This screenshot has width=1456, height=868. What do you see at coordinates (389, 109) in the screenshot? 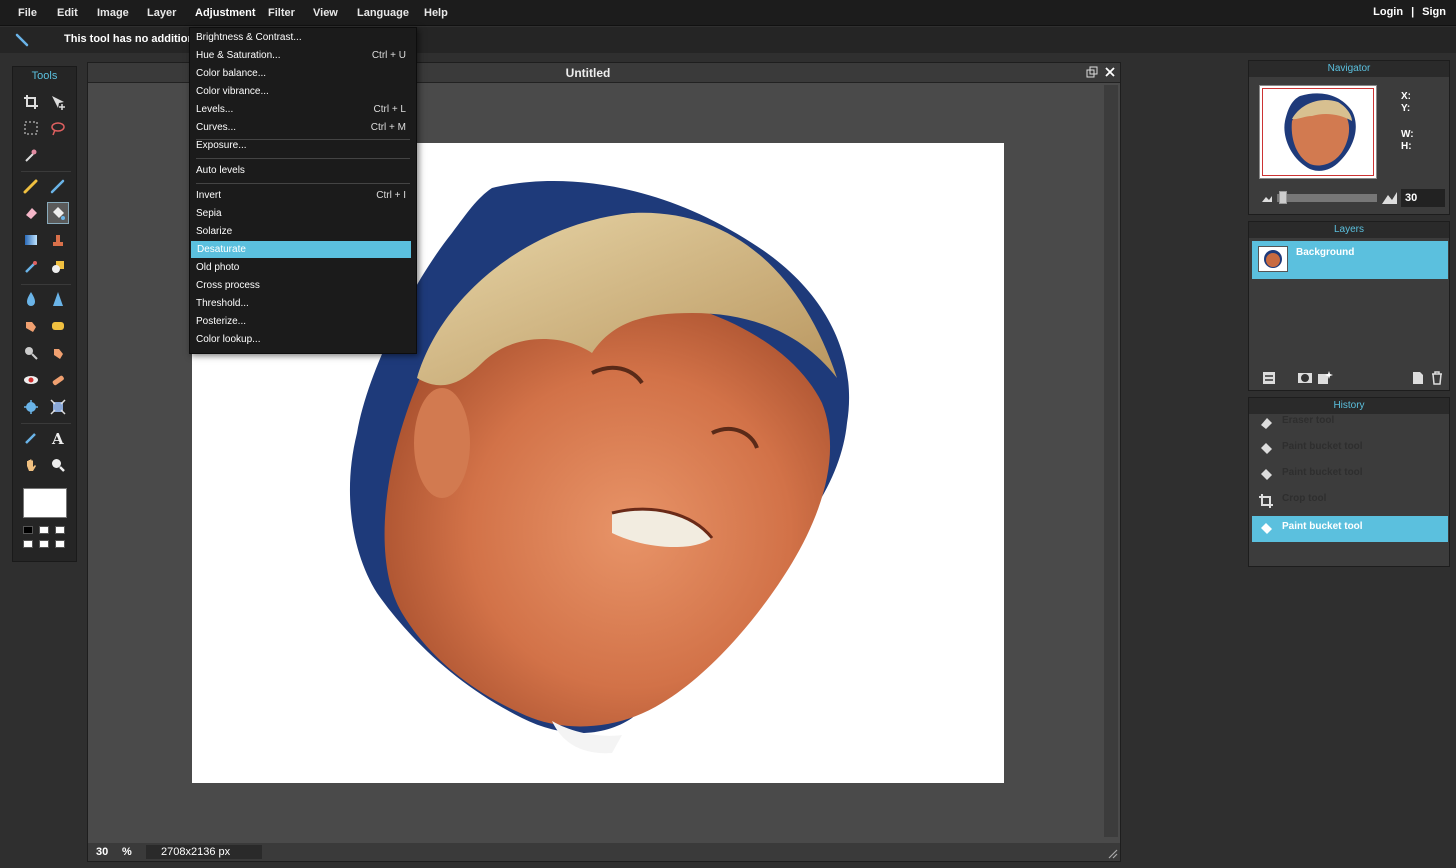
I see `menu-item-shortcut: Ctrl + L` at bounding box center [389, 109].